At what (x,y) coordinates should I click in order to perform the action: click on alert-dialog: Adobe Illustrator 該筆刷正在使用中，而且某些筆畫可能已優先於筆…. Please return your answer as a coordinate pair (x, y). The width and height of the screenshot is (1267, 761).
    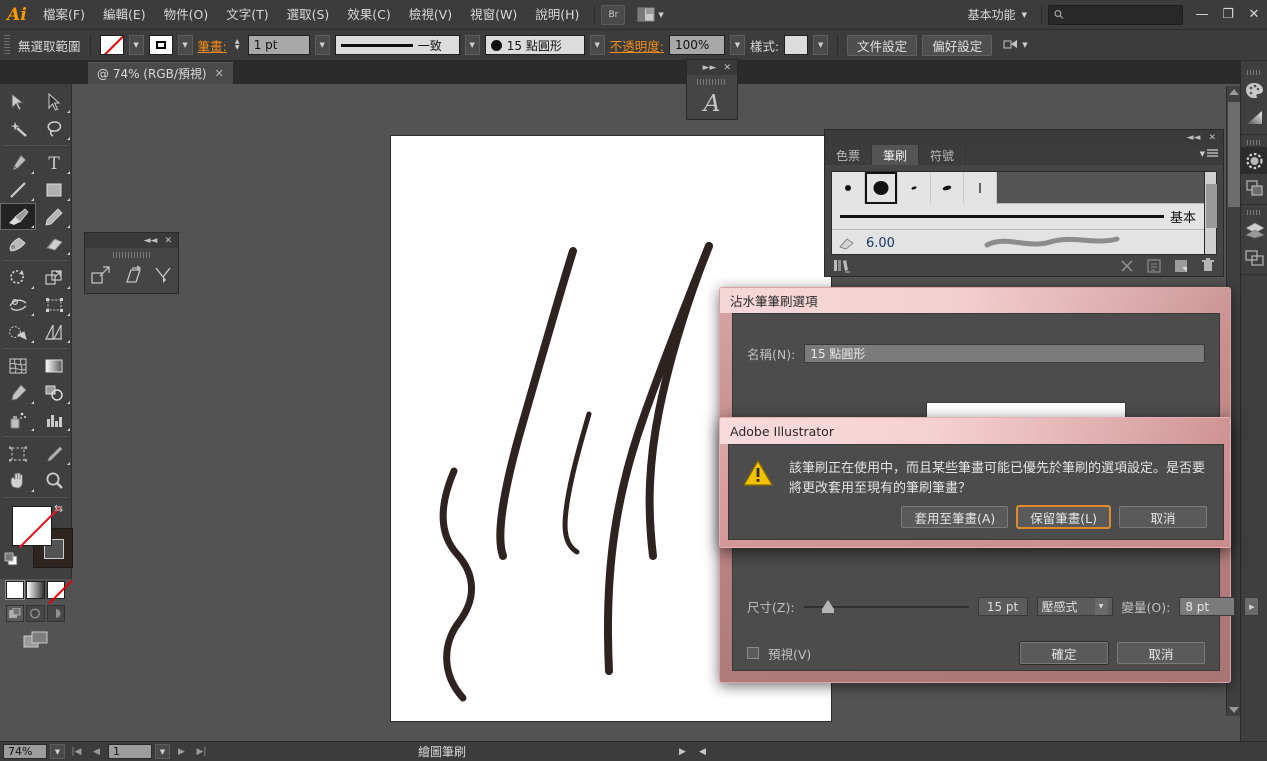
    Looking at the image, I should click on (975, 482).